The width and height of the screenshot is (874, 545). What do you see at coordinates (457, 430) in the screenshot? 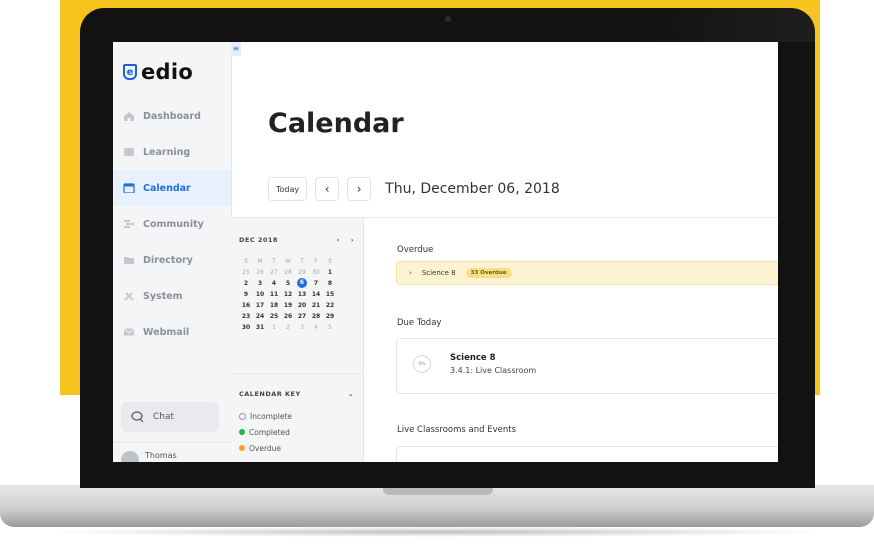
I see `live-events-section-title: Live Classrooms and Events` at bounding box center [457, 430].